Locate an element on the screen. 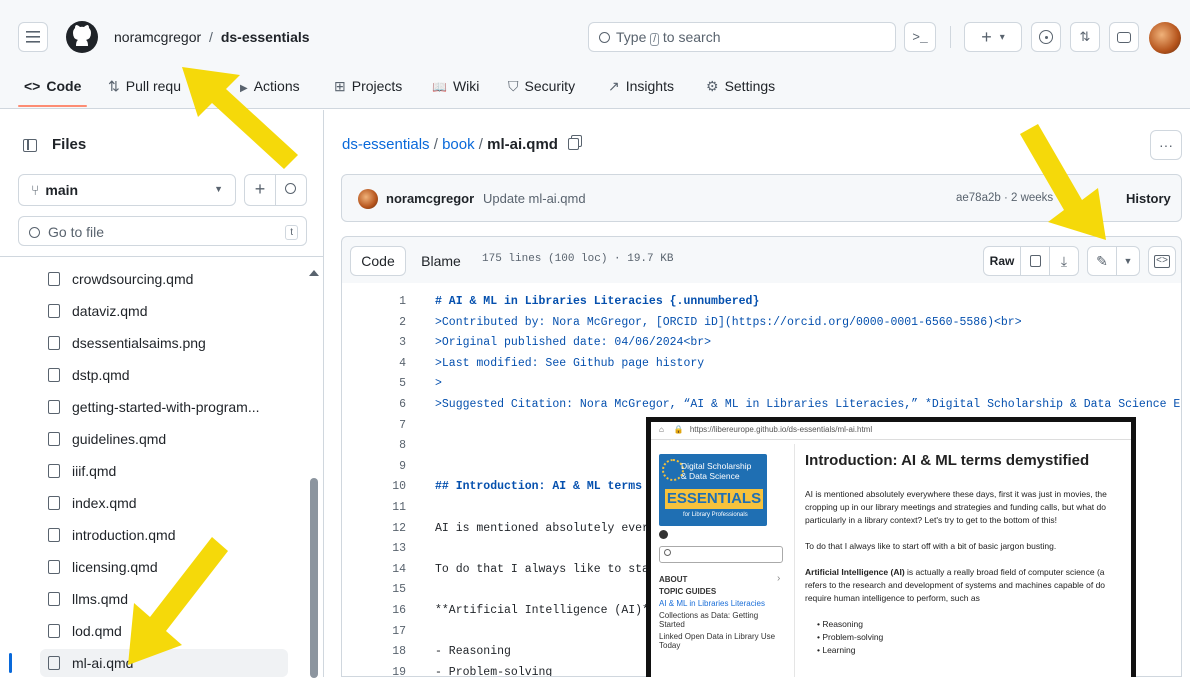 The width and height of the screenshot is (1190, 678). line-number: 5 is located at coordinates (391, 383).